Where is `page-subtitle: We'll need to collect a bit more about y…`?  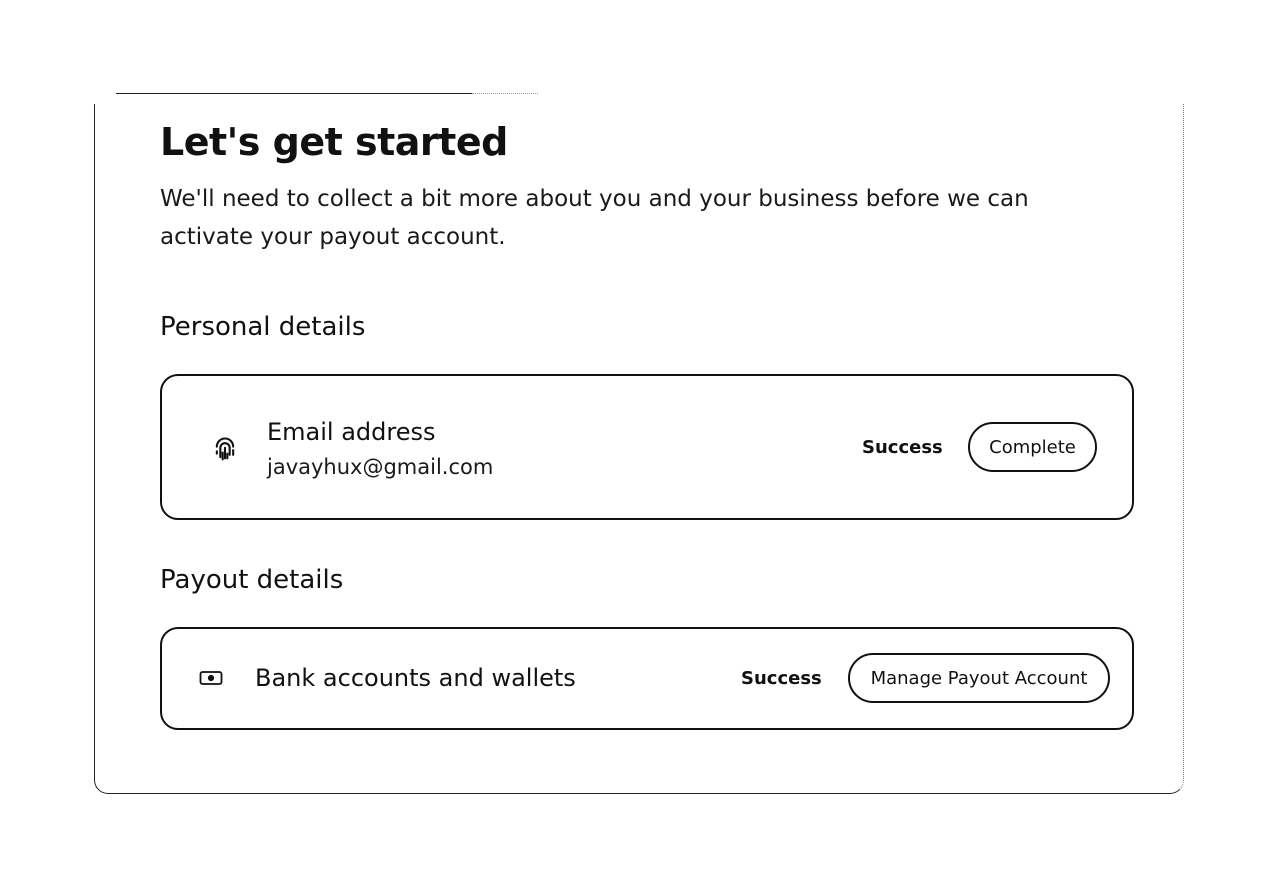 page-subtitle: We'll need to collect a bit more about y… is located at coordinates (594, 218).